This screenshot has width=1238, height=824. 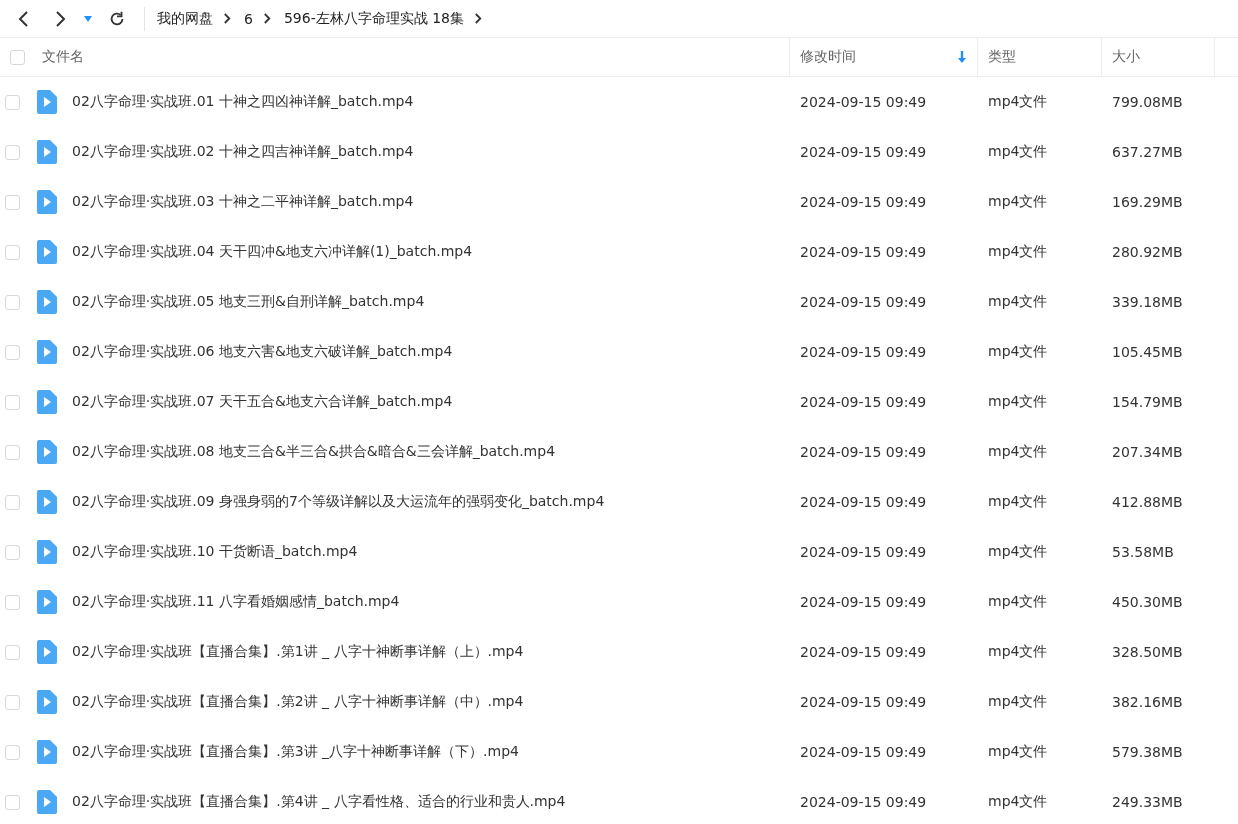 What do you see at coordinates (1147, 202) in the screenshot?
I see `file-size: 169.29MB` at bounding box center [1147, 202].